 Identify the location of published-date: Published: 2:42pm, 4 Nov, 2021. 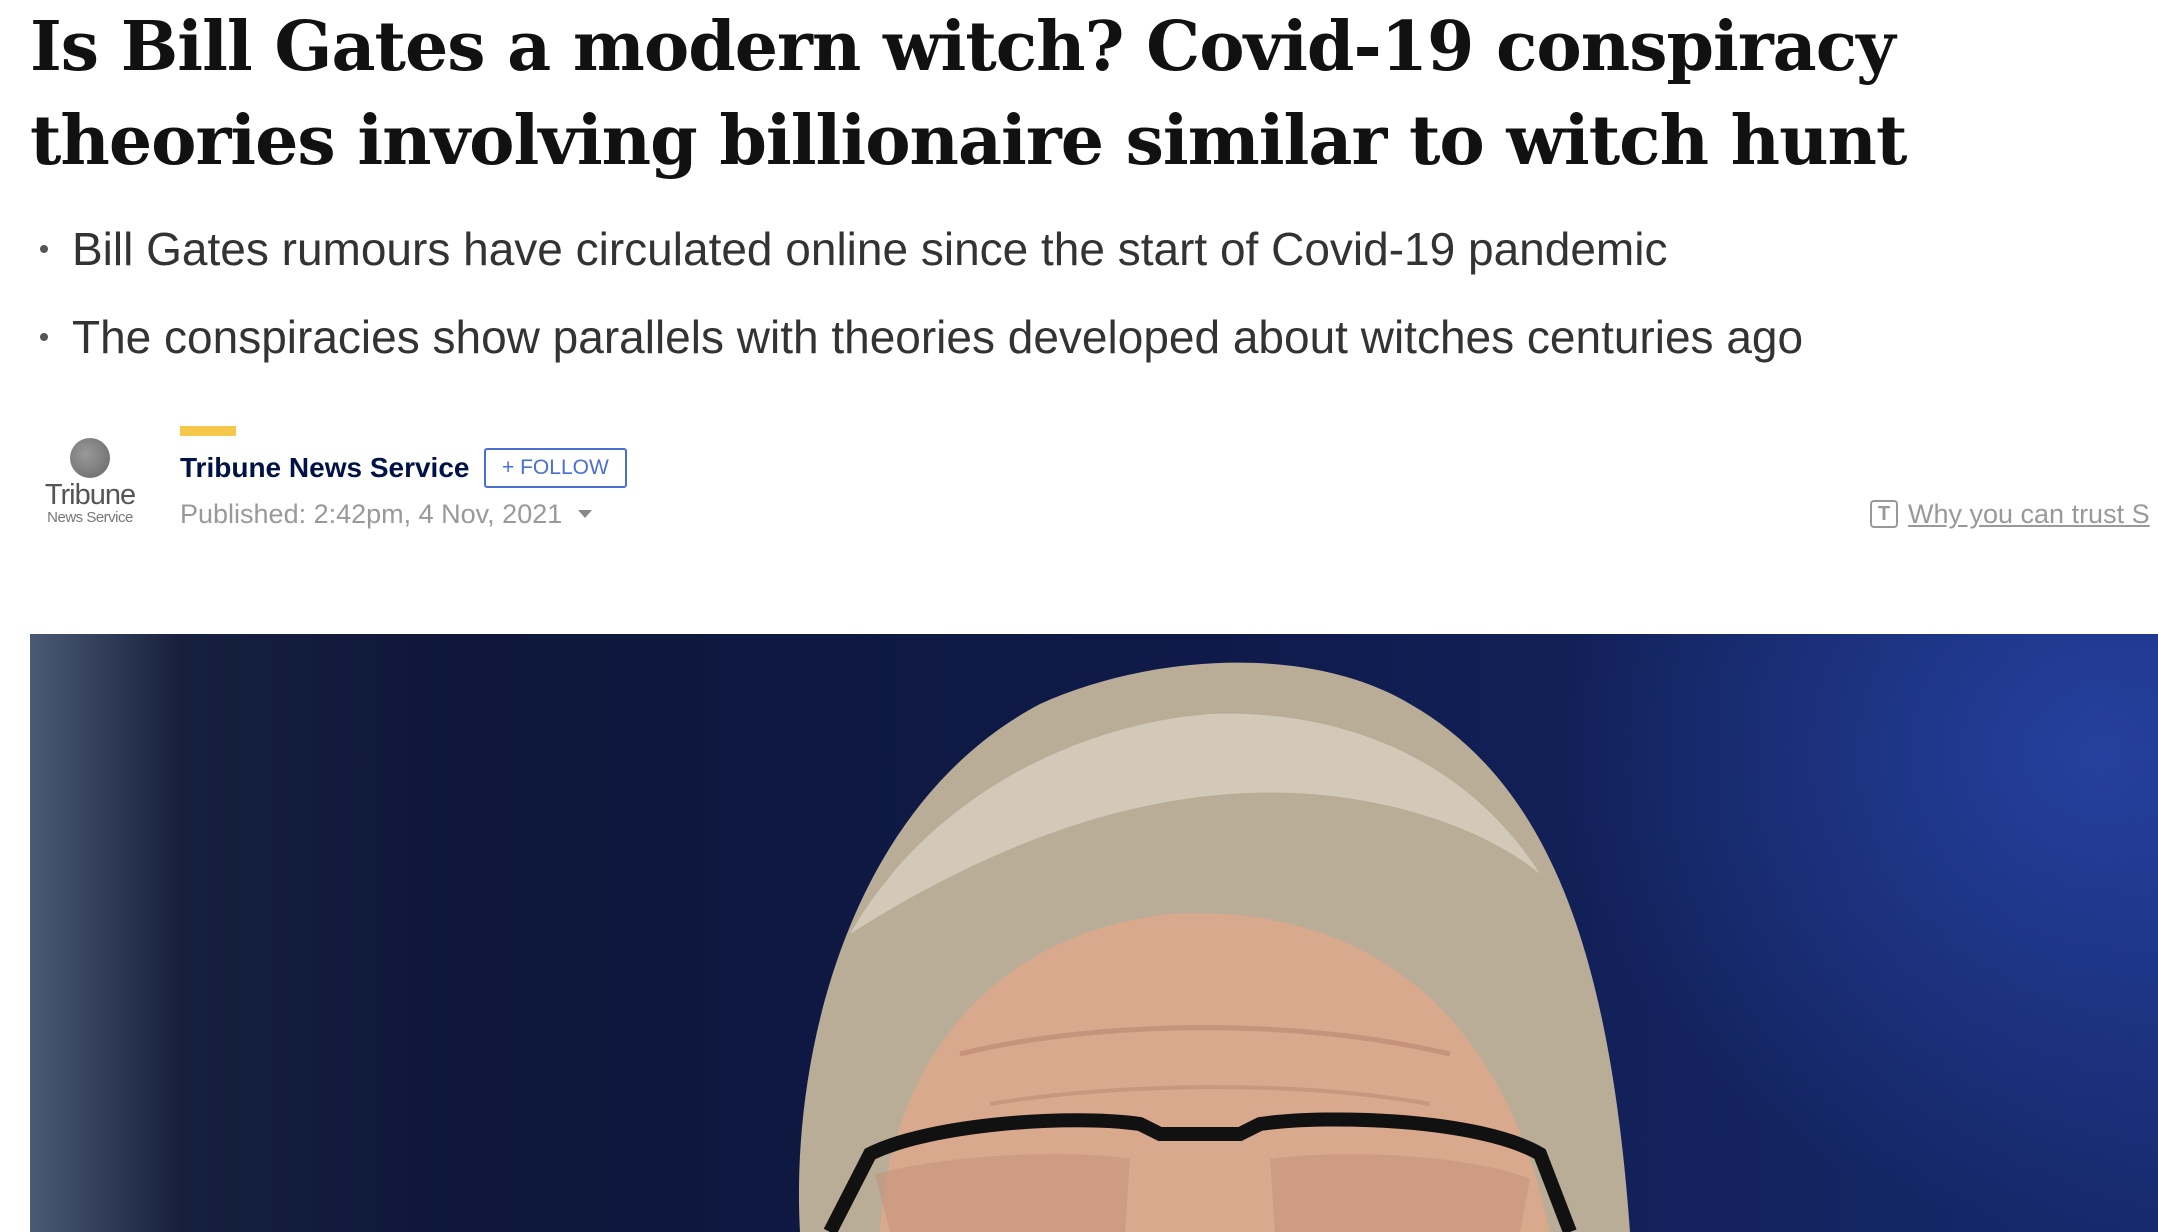
(371, 514).